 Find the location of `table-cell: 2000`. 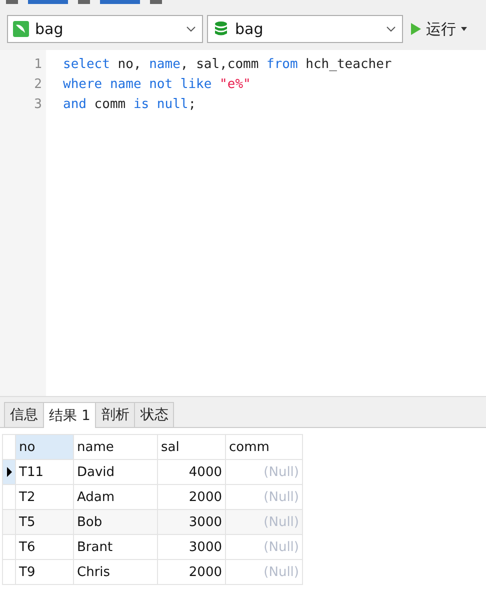

table-cell: 2000 is located at coordinates (192, 572).